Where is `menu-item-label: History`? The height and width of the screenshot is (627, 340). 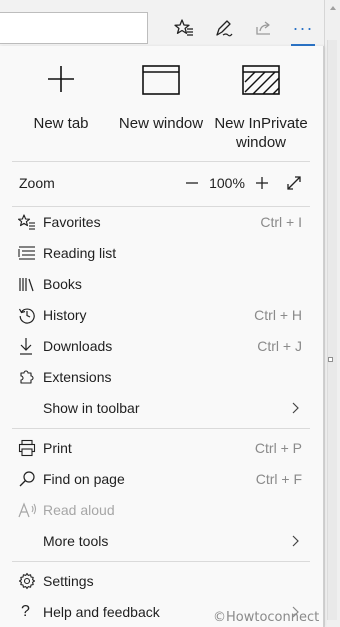
menu-item-label: History is located at coordinates (65, 315).